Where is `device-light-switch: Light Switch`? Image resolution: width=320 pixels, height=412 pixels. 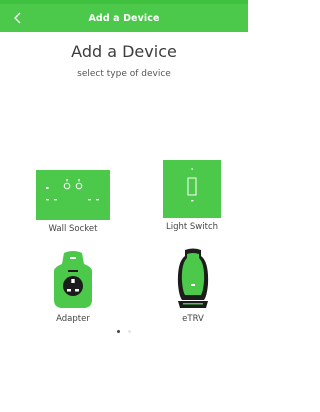
device-light-switch: Light Switch is located at coordinates (192, 196).